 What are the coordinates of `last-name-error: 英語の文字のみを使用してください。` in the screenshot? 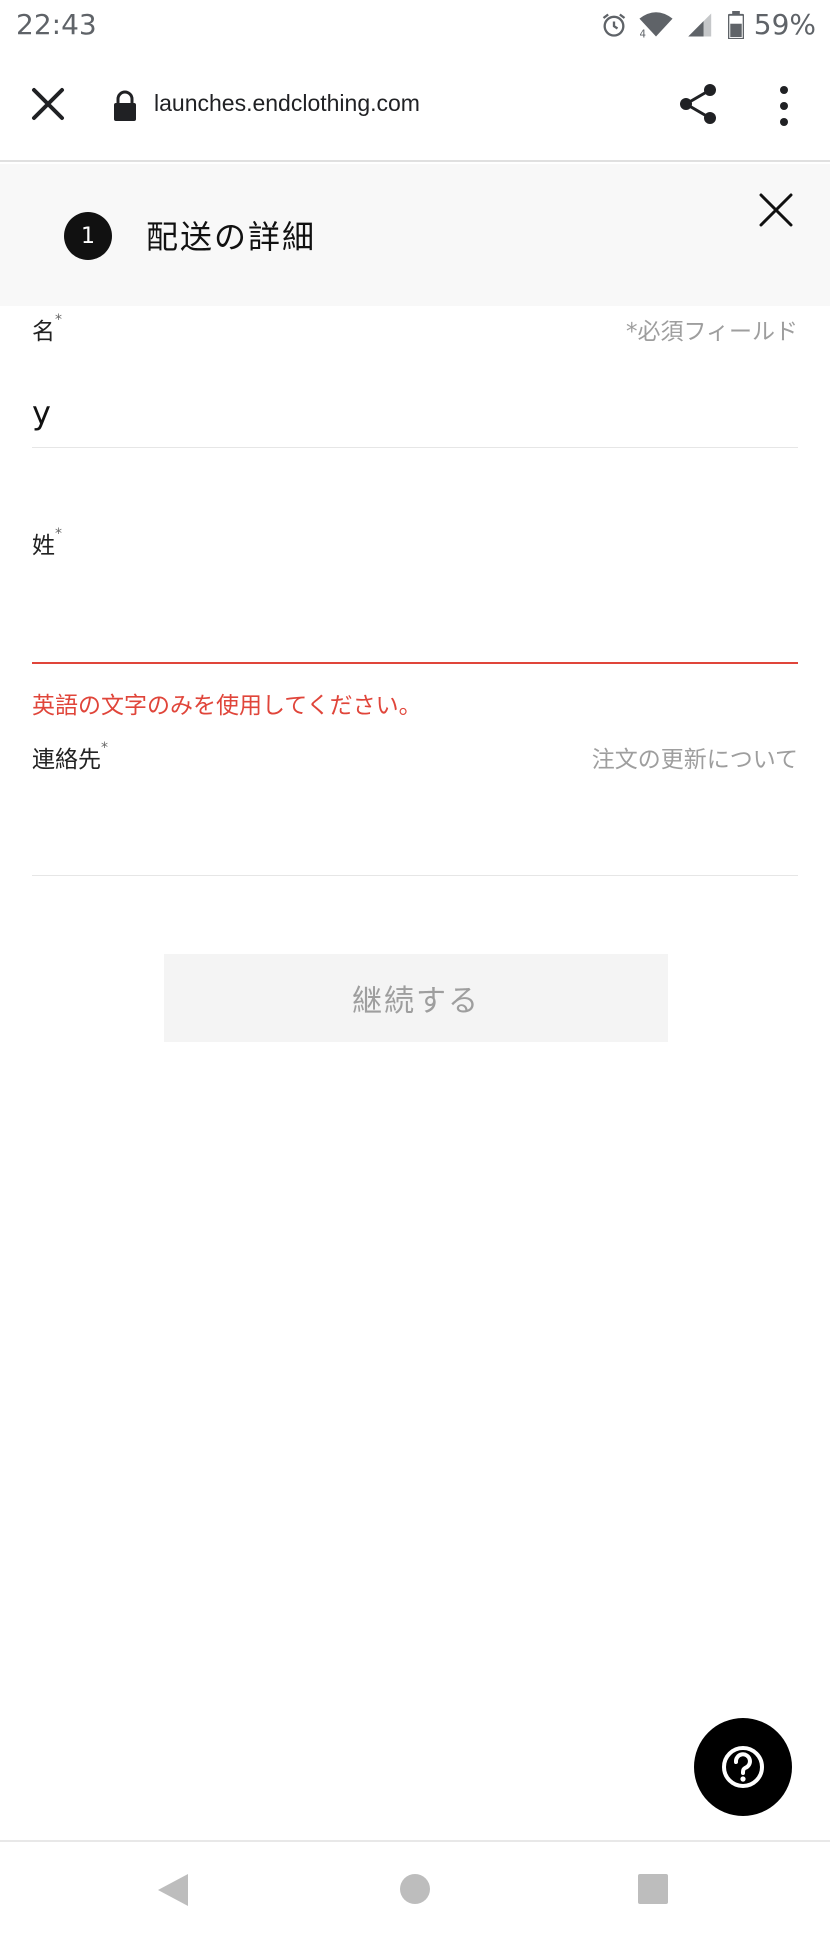 It's located at (227, 706).